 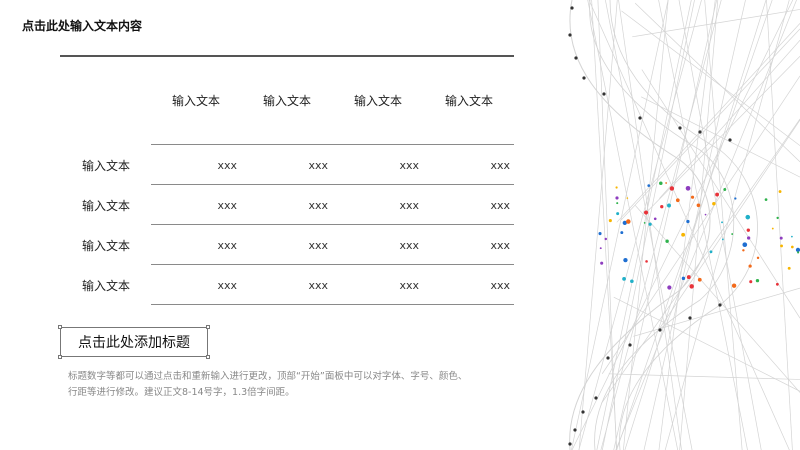 What do you see at coordinates (181, 392) in the screenshot?
I see `body-line: 行距等进行修改。建议正文8-14号字，1.3倍字间距。` at bounding box center [181, 392].